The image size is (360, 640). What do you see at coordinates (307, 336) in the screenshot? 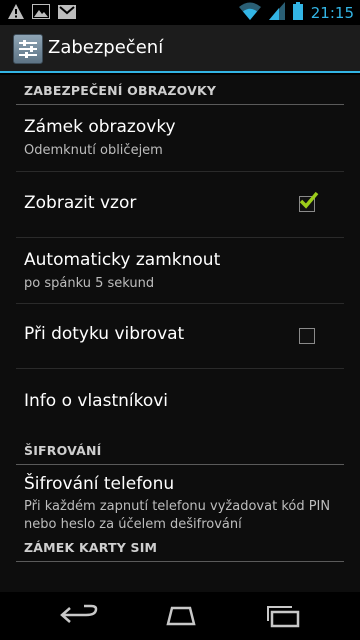
I see `vibrate-on-touch-checkbox` at bounding box center [307, 336].